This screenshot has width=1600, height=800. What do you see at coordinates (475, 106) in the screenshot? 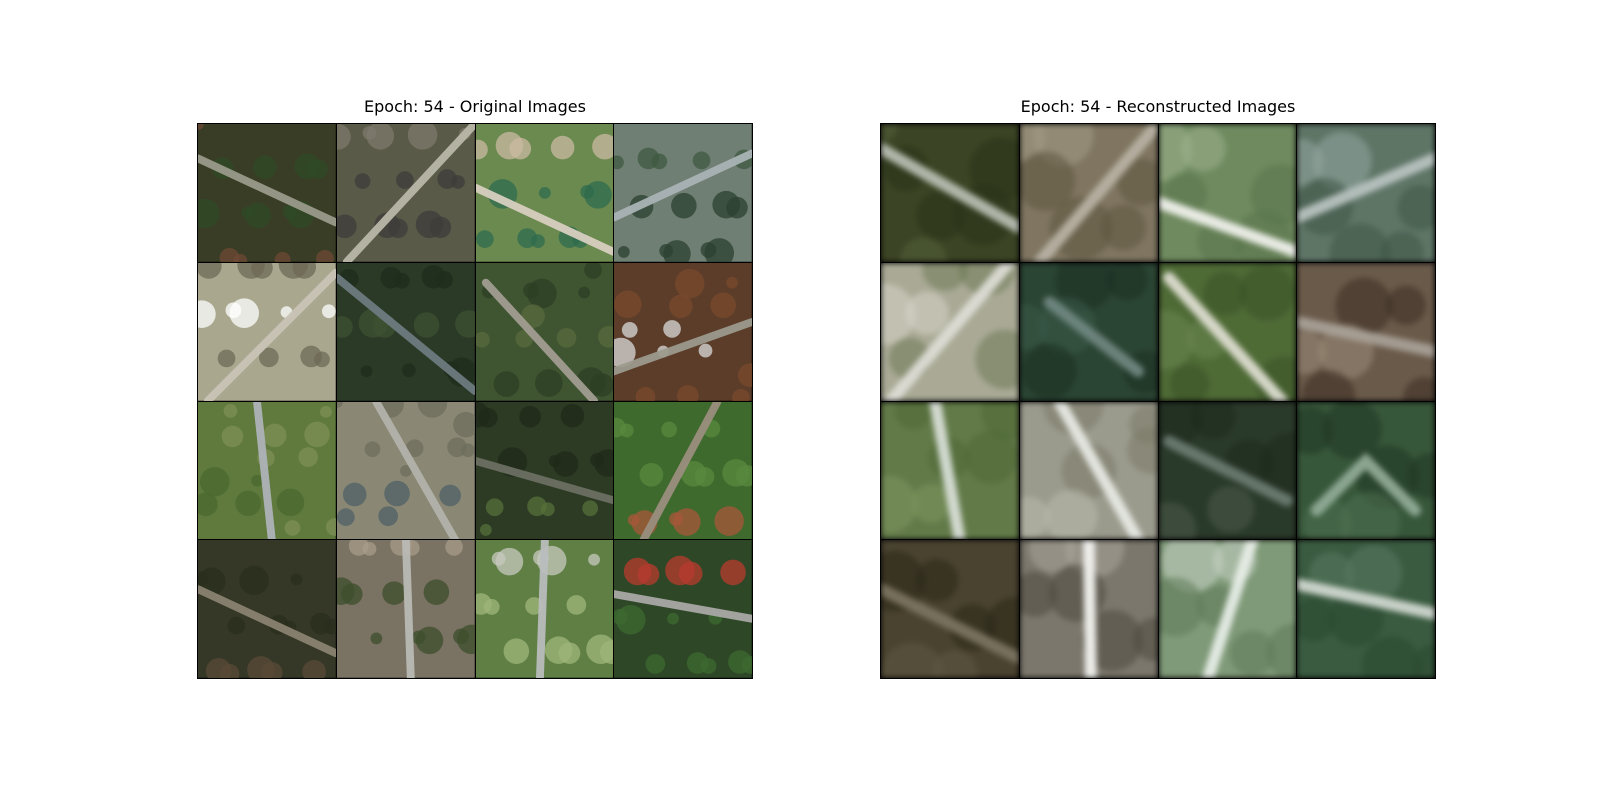
I see `original-panel-title: Epoch: 54 - Original Images` at bounding box center [475, 106].